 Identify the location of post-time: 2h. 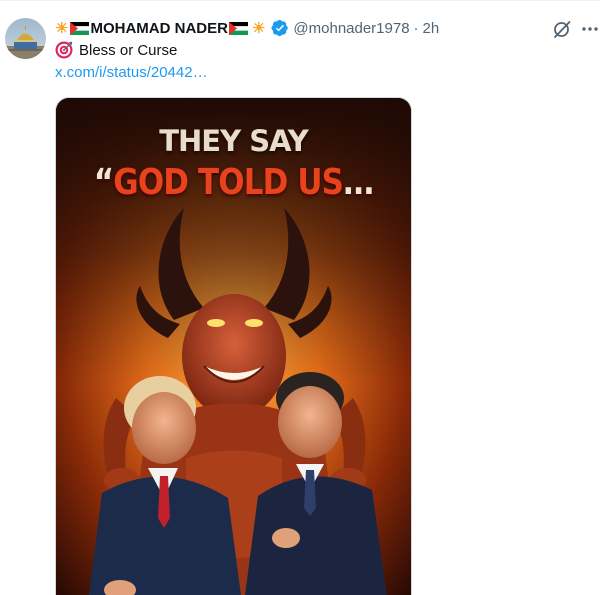
(431, 28).